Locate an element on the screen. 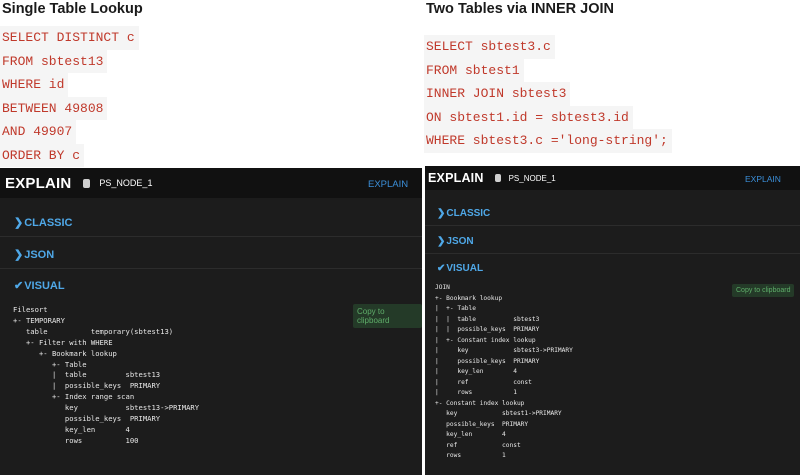  plan-line: | table sbtest13 is located at coordinates (87, 375).